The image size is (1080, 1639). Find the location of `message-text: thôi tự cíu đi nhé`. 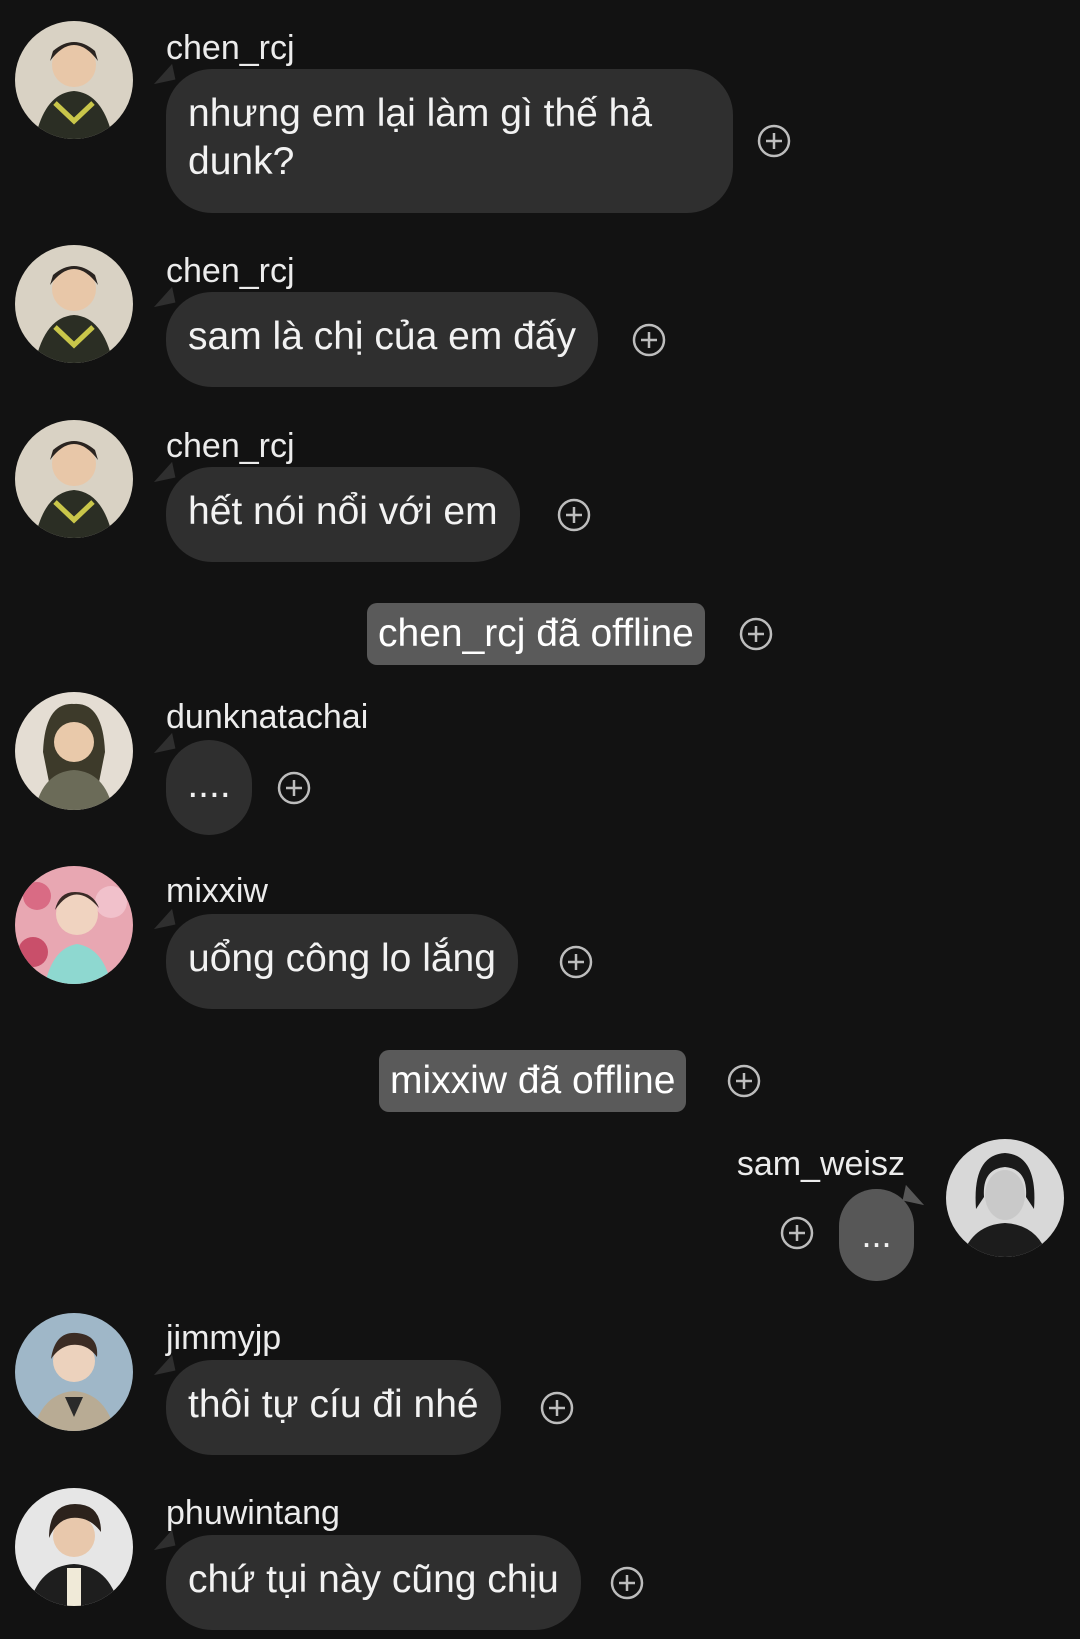

message-text: thôi tự cíu đi nhé is located at coordinates (333, 1404).